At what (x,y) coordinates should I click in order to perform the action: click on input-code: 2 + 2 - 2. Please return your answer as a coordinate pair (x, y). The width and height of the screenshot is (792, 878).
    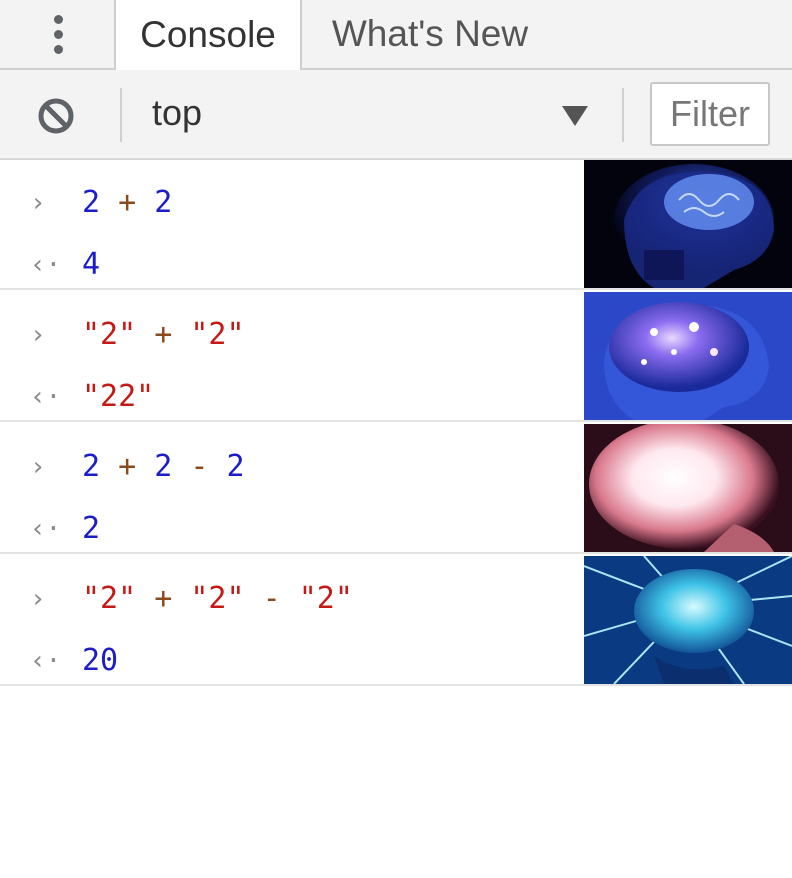
    Looking at the image, I should click on (163, 467).